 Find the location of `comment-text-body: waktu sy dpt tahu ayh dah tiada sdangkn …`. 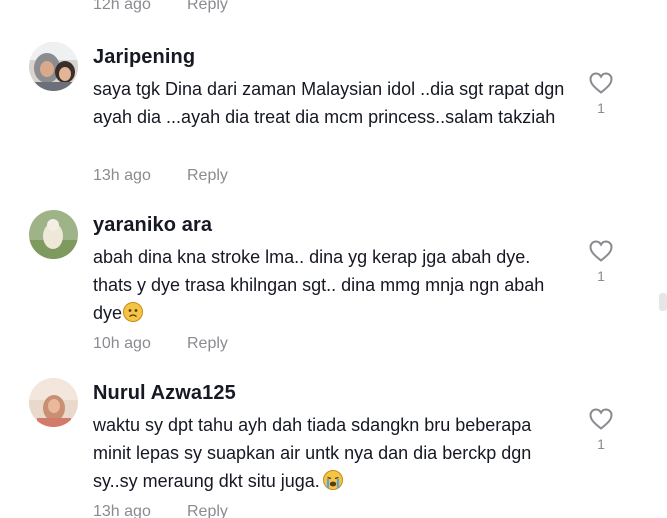

comment-text-body: waktu sy dpt tahu ayh dah tiada sdangkn … is located at coordinates (312, 453).